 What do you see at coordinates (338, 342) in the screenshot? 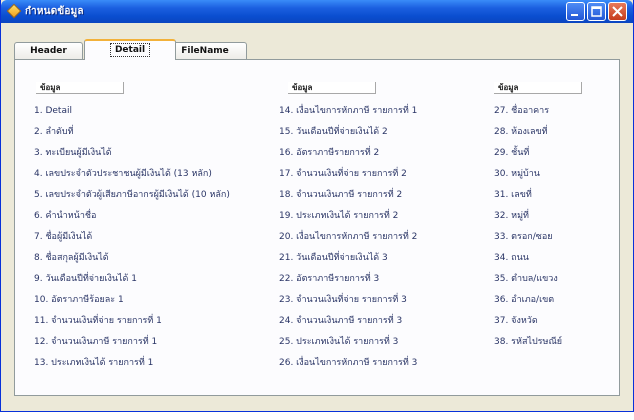
I see `field-item: 25. ประเภทเงินได้ รายการที่ 3` at bounding box center [338, 342].